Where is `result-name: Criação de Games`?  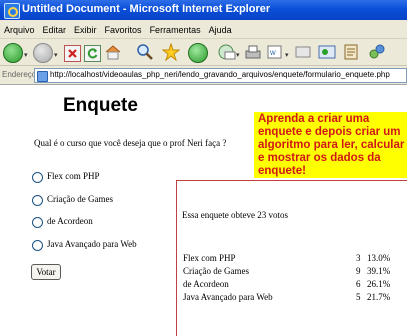
result-name: Criação de Games is located at coordinates (216, 271).